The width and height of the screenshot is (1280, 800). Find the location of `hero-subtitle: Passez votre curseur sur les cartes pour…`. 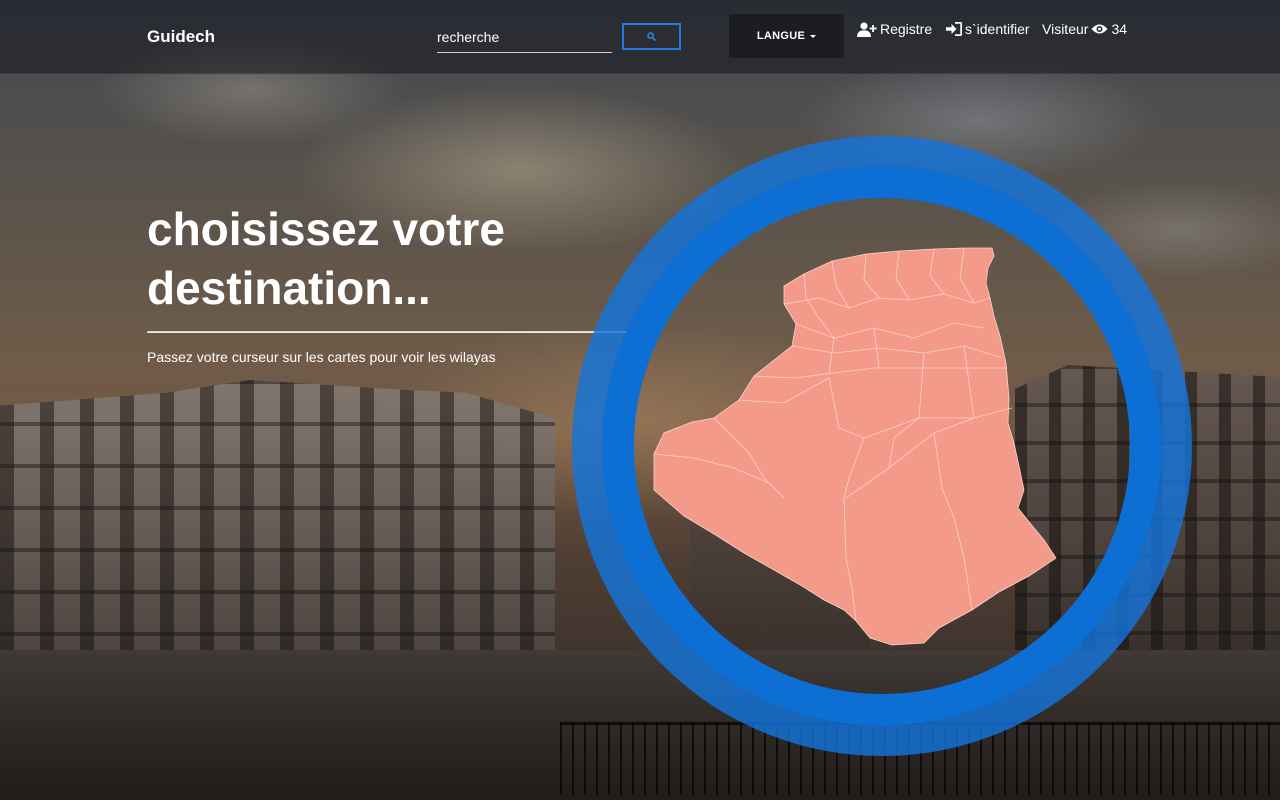

hero-subtitle: Passez votre curseur sur les cartes pour… is located at coordinates (321, 357).